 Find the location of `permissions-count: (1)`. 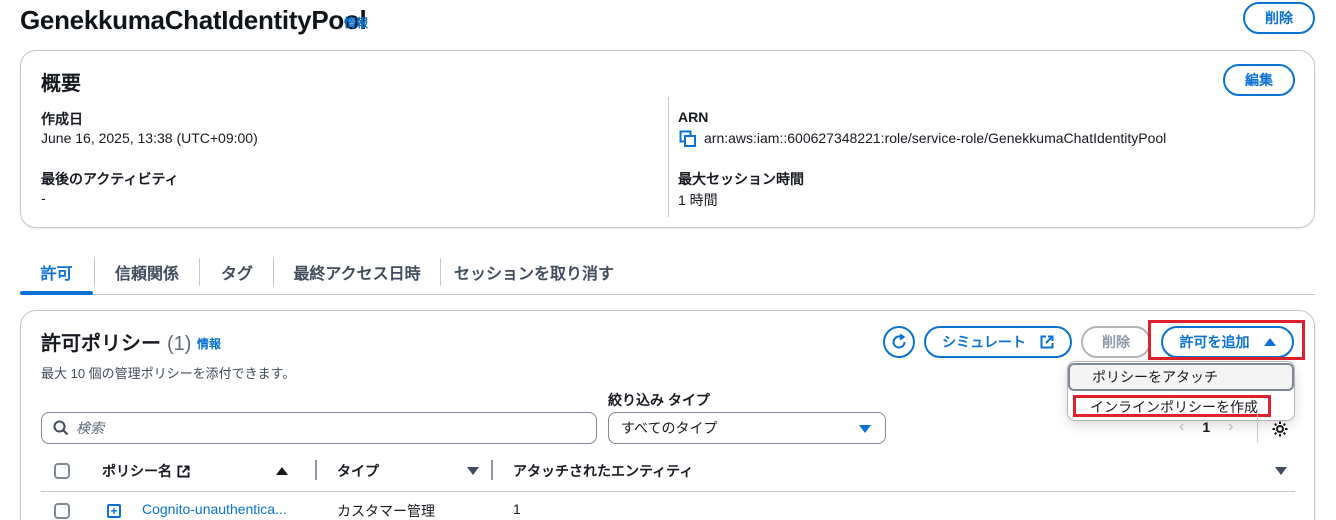

permissions-count: (1) is located at coordinates (179, 344).